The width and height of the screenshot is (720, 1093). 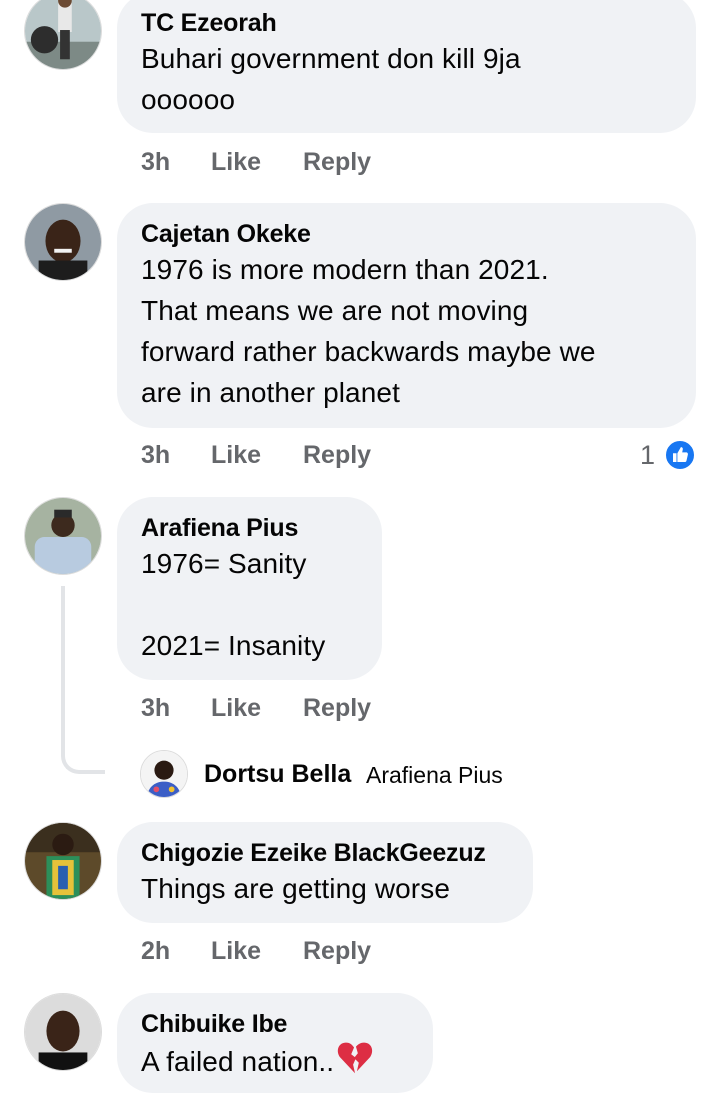 I want to click on comment-author: TC Ezeorah, so click(x=406, y=23).